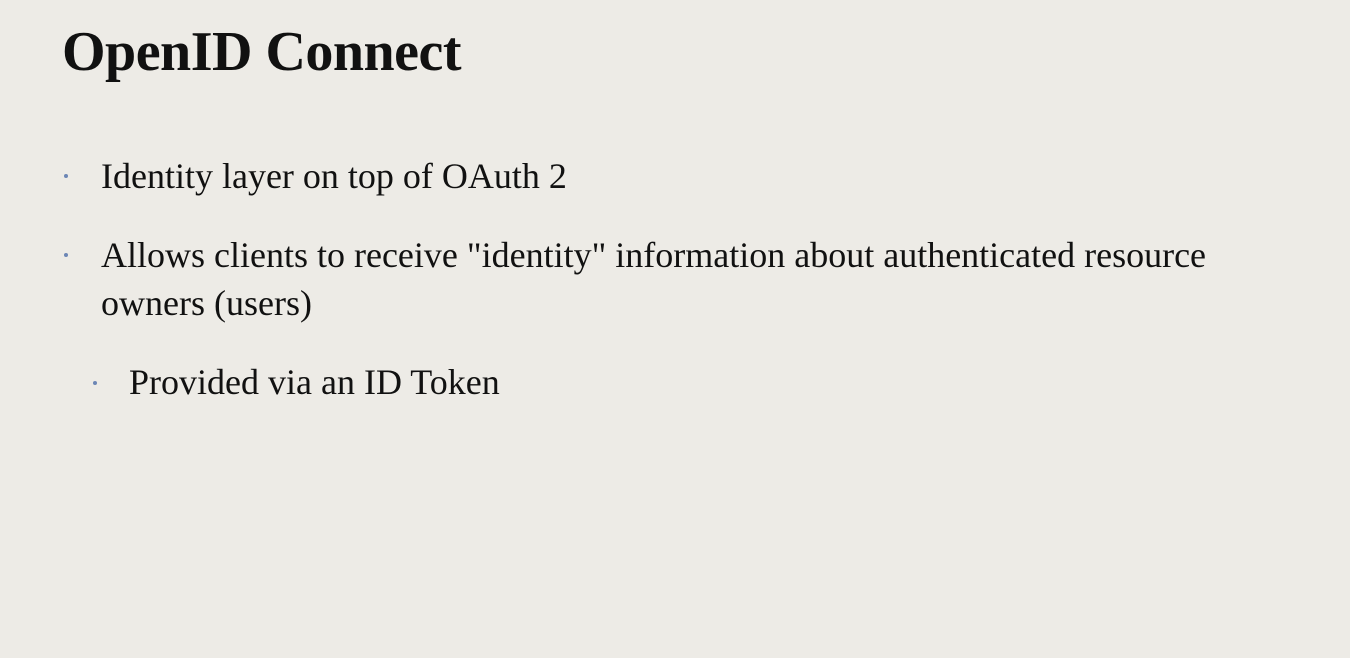 Image resolution: width=1350 pixels, height=658 pixels. Describe the element at coordinates (314, 382) in the screenshot. I see `sub-bullet-text: Provided via an ID Token` at that location.